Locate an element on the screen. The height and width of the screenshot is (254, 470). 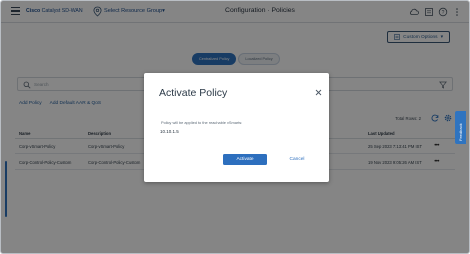
close-icon is located at coordinates (318, 92).